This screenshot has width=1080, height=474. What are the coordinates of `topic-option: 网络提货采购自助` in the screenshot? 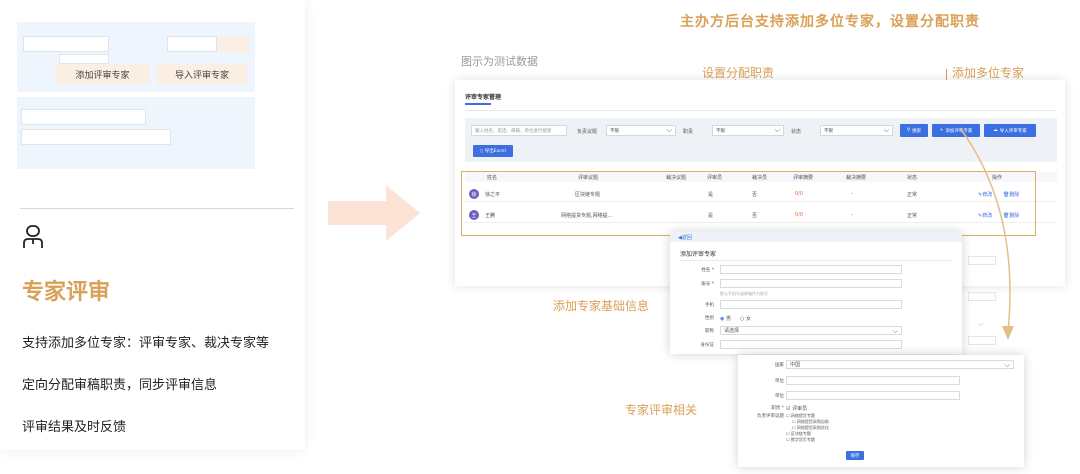 It's located at (812, 421).